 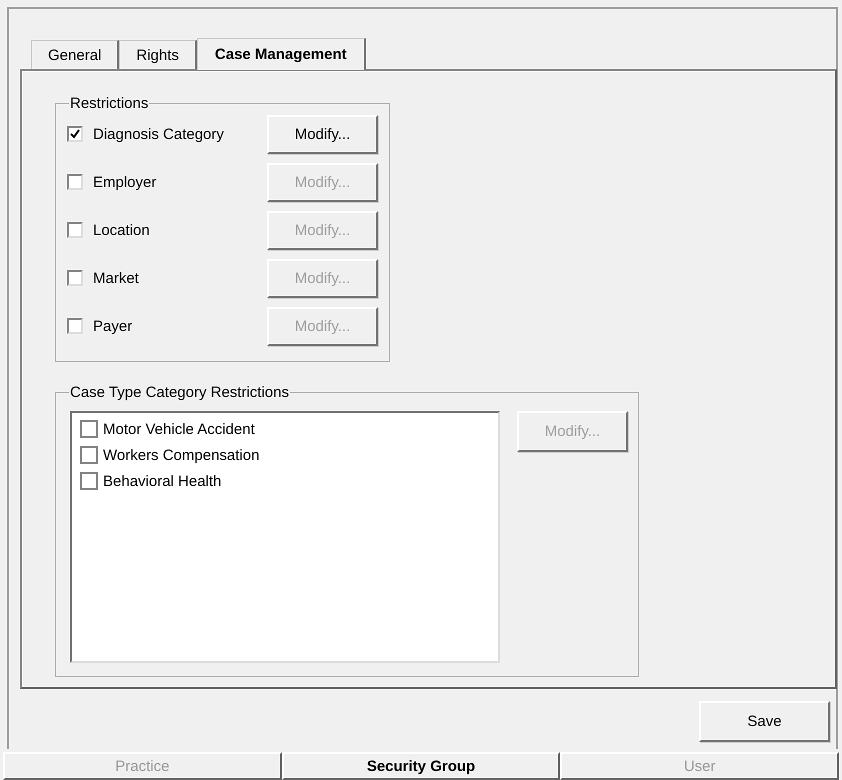 What do you see at coordinates (116, 278) in the screenshot?
I see `checkbox-label: Market` at bounding box center [116, 278].